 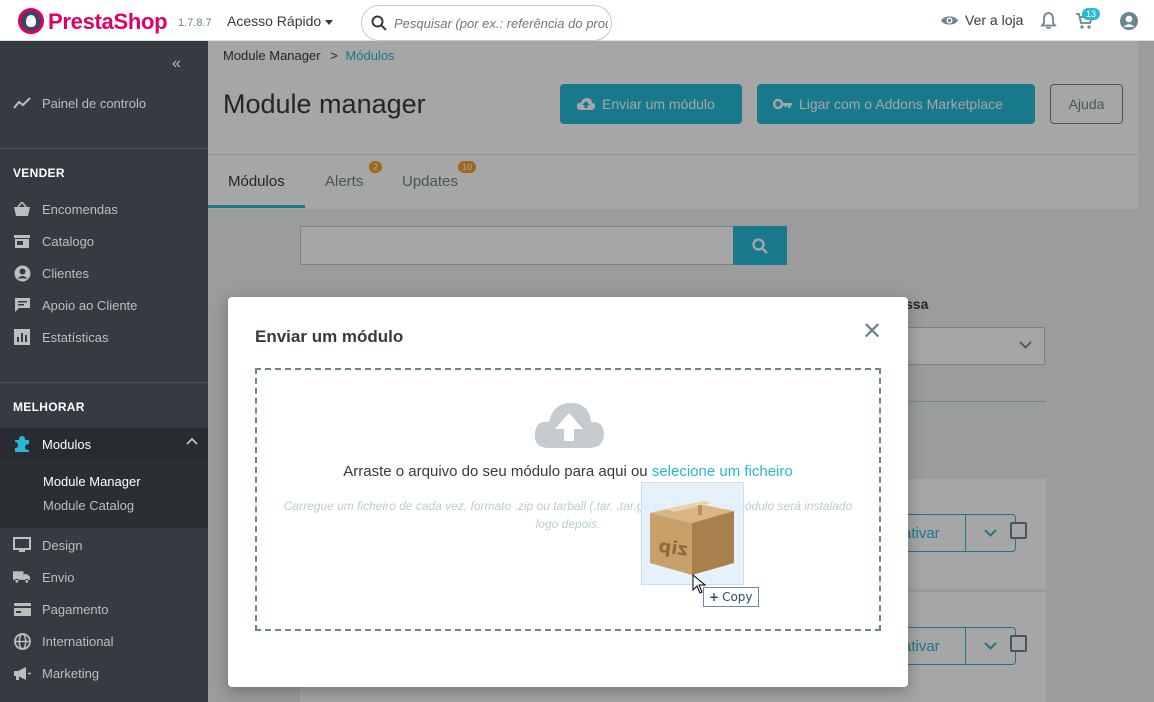 What do you see at coordinates (22, 641) in the screenshot?
I see `globe-icon` at bounding box center [22, 641].